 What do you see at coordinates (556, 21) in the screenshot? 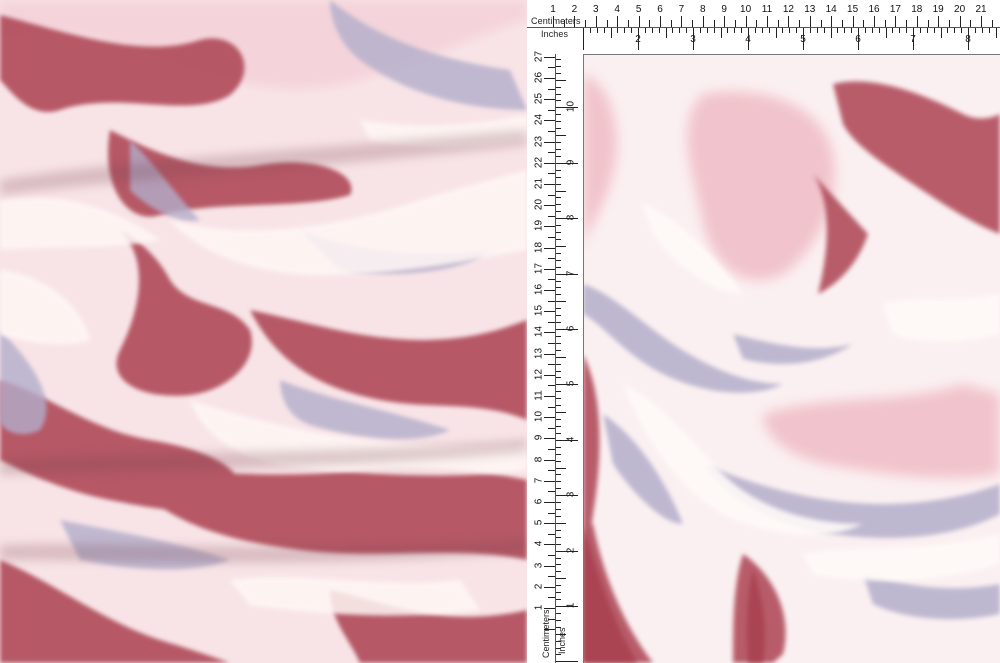
I see `top-ruler-cm-label: Centimeters` at bounding box center [556, 21].